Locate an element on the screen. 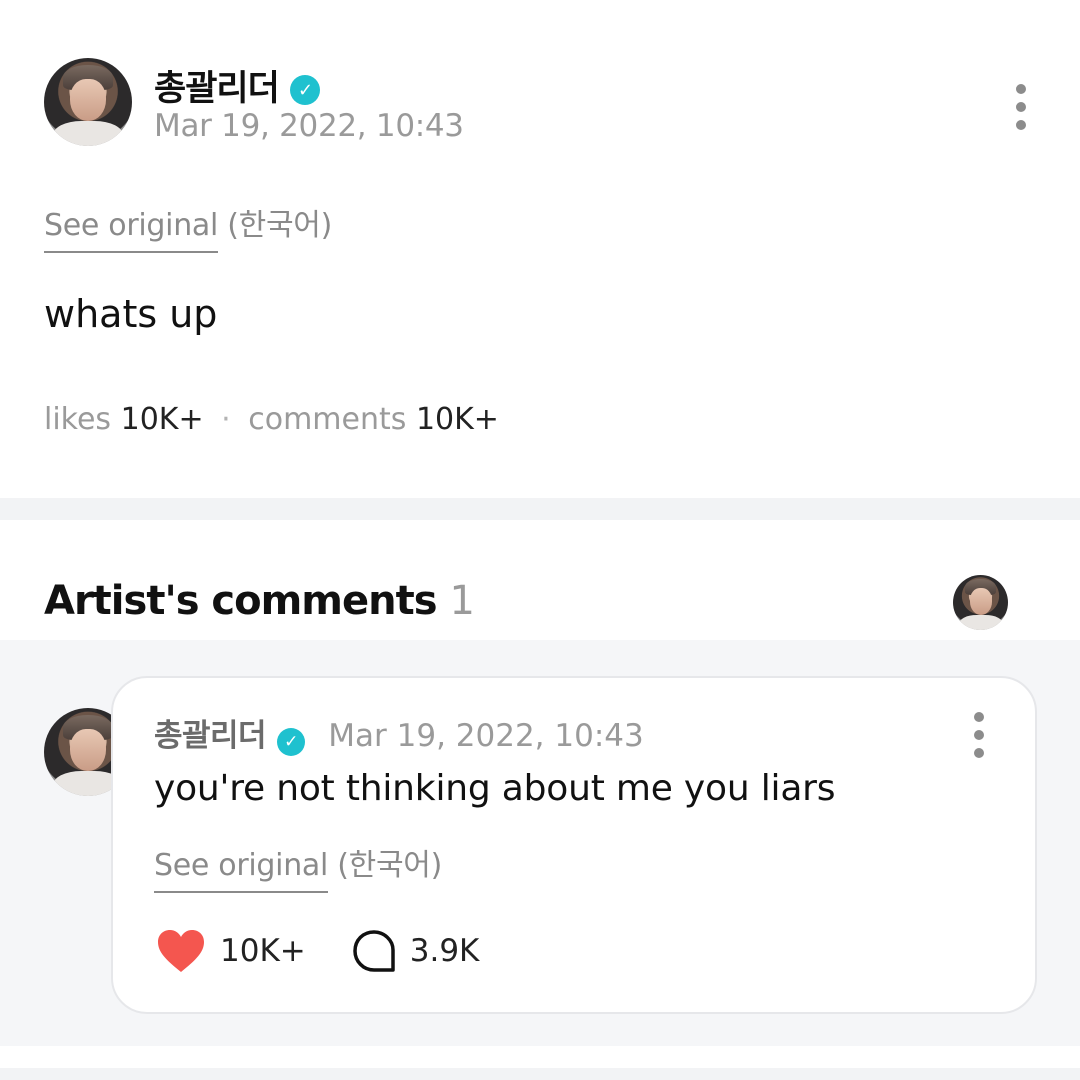  artist-avatar-small is located at coordinates (980, 602).